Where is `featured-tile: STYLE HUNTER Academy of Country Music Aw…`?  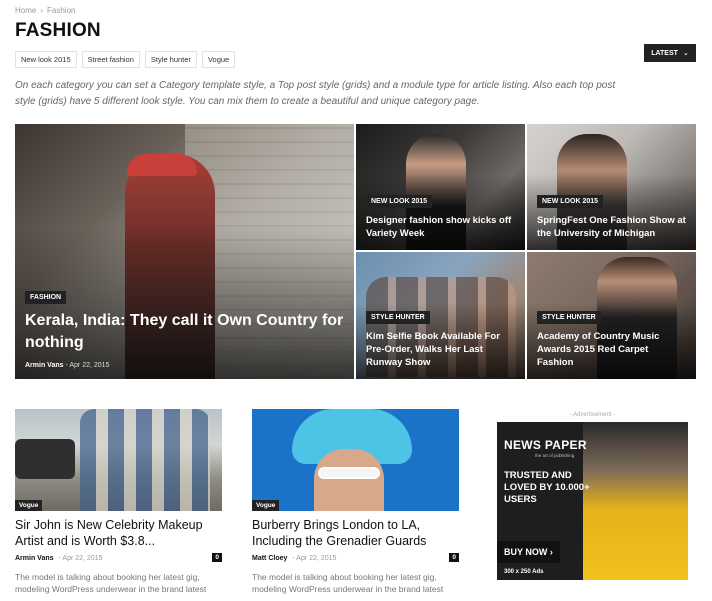 featured-tile: STYLE HUNTER Academy of Country Music Aw… is located at coordinates (611, 315).